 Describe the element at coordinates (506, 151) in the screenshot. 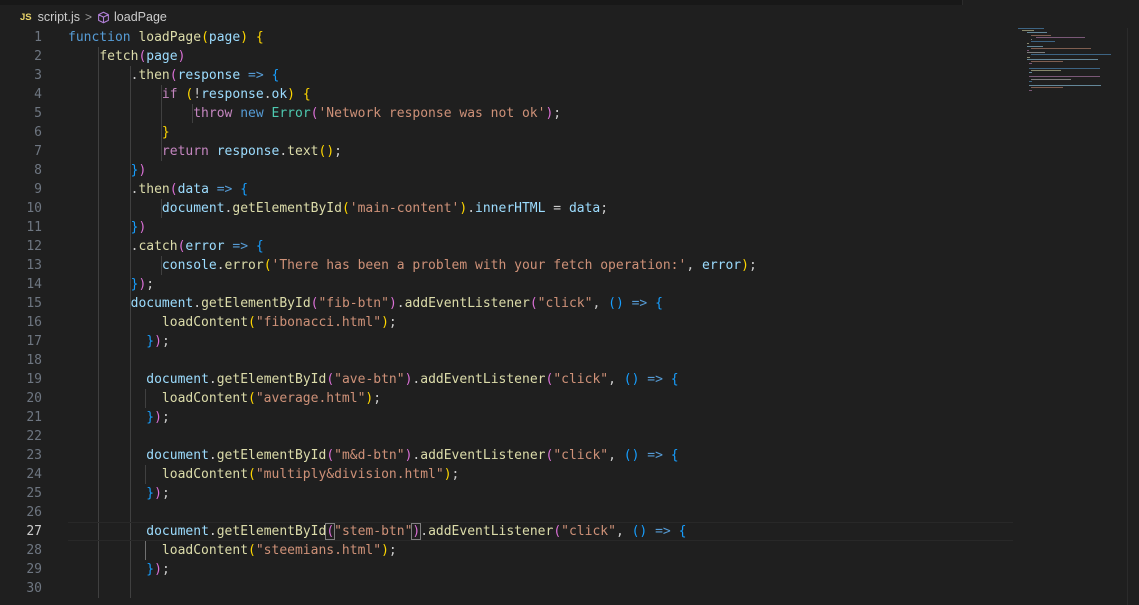

I see `code-line: 7 return response.text();` at that location.